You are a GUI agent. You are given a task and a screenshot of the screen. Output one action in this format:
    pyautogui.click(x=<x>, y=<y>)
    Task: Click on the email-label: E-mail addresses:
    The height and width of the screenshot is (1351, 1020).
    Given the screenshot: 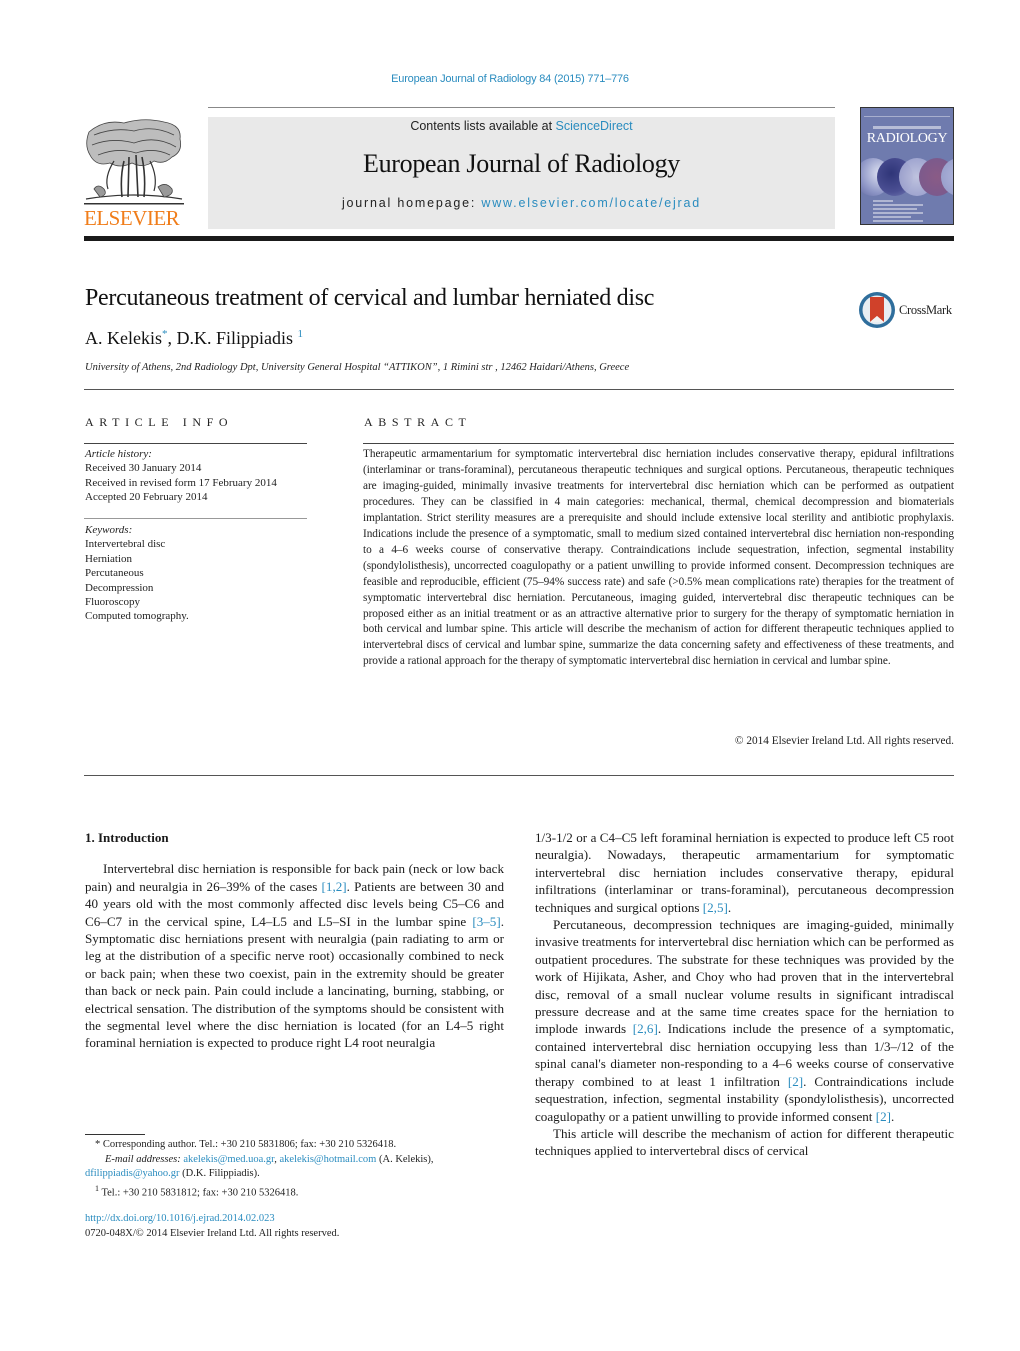 What is the action you would take?
    pyautogui.click(x=143, y=1159)
    